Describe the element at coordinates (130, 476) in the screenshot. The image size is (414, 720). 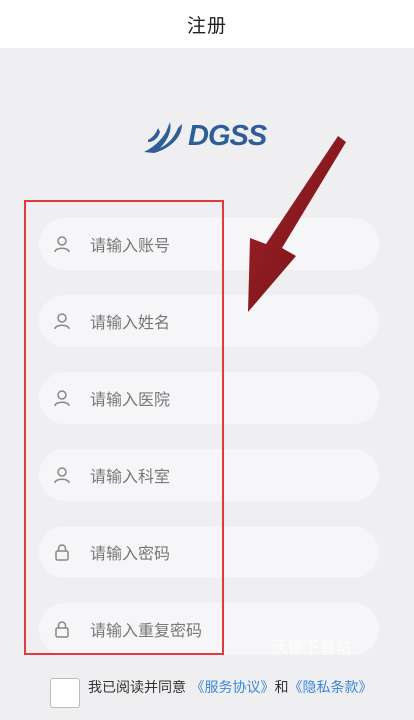
I see `department-placeholder: 请输入科室` at that location.